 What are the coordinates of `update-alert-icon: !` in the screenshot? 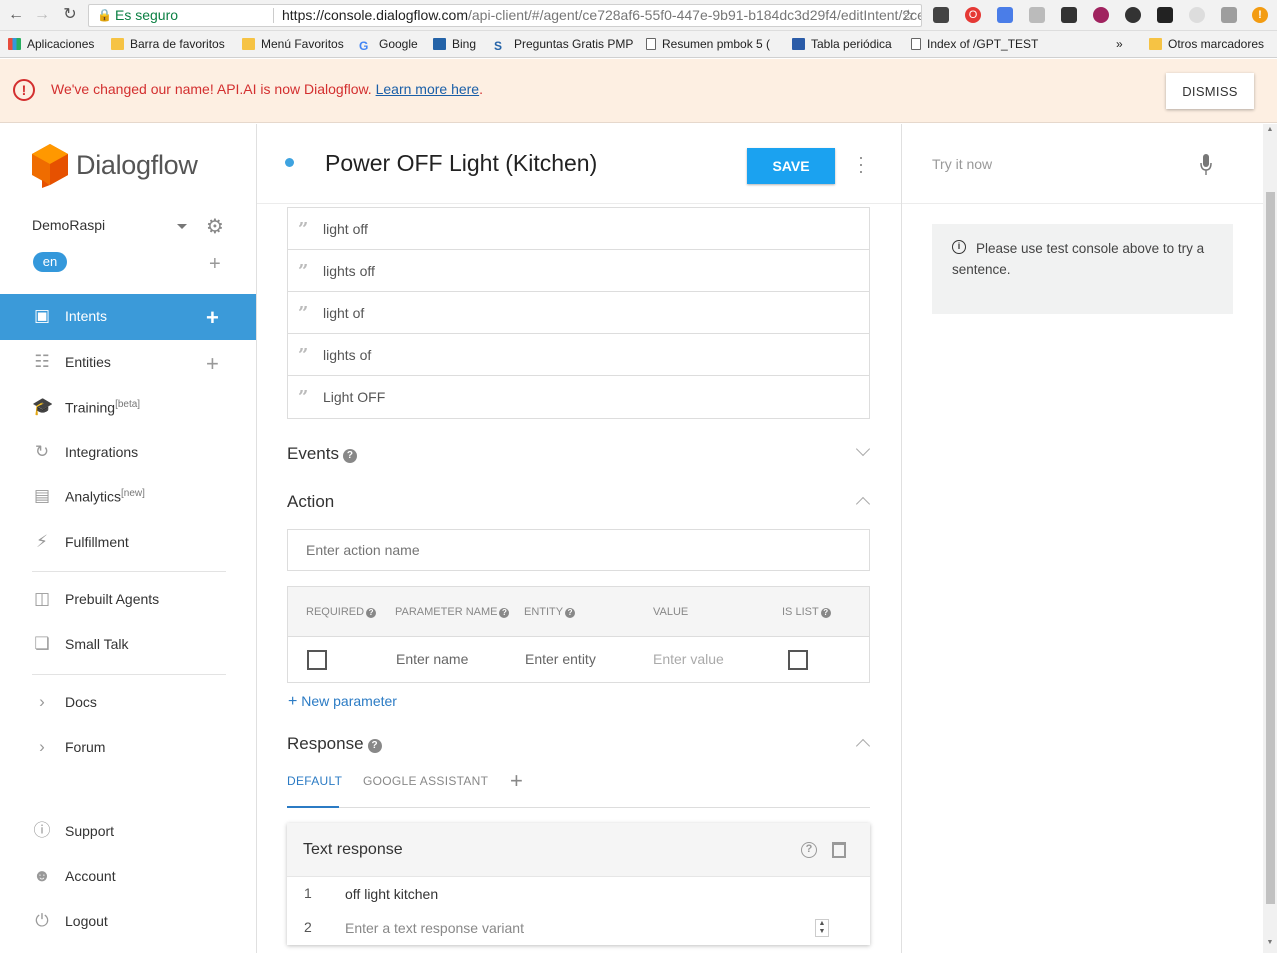 It's located at (1260, 15).